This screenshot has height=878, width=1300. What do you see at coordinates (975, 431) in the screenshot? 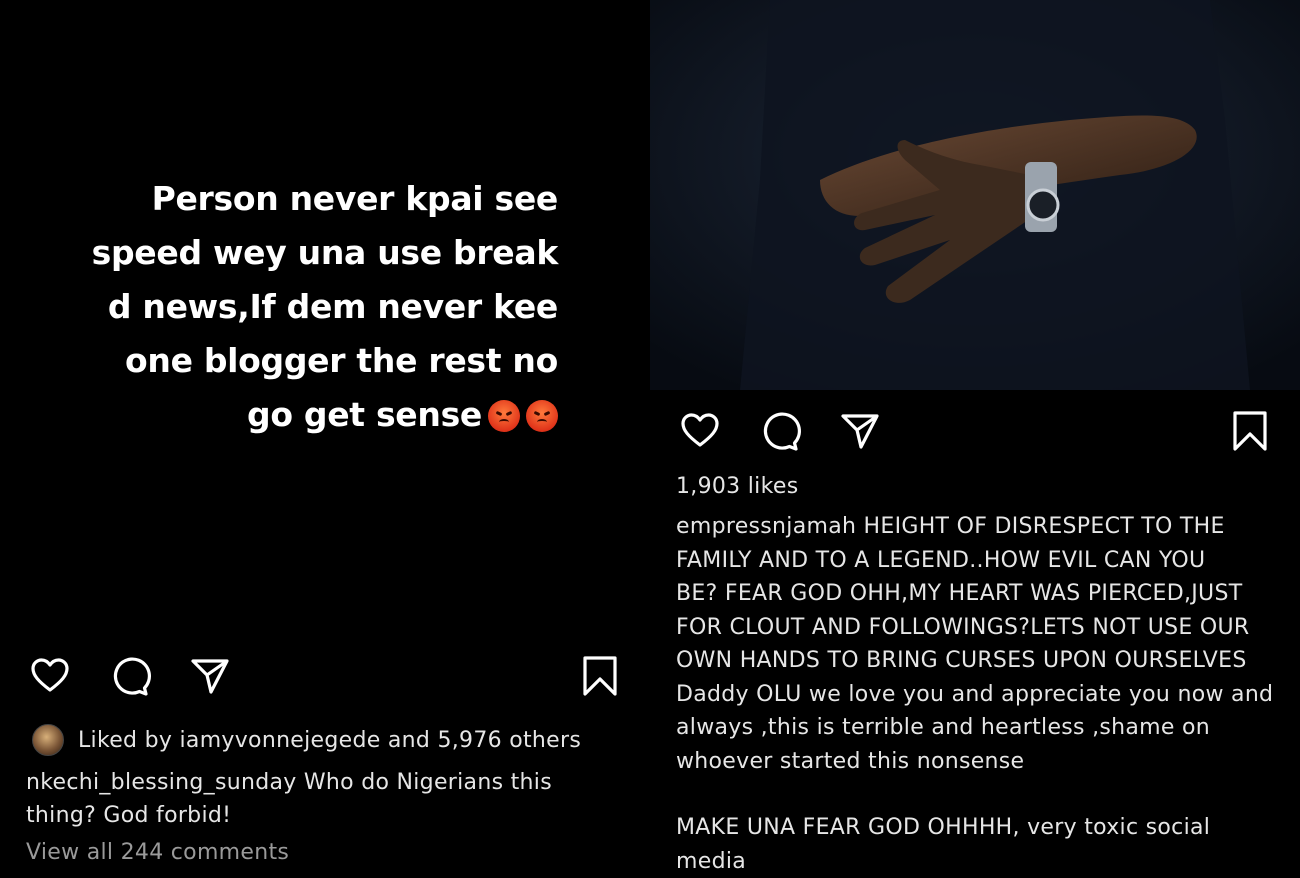
I see `right-action-bar` at bounding box center [975, 431].